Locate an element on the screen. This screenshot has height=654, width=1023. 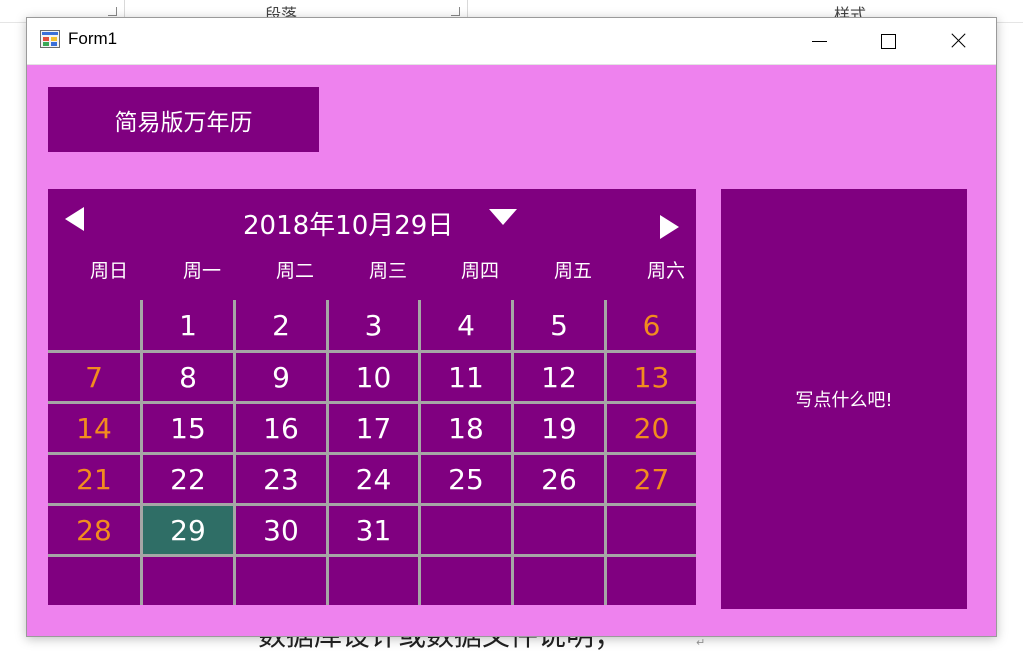
calendar-day-cell: 4 is located at coordinates (466, 325).